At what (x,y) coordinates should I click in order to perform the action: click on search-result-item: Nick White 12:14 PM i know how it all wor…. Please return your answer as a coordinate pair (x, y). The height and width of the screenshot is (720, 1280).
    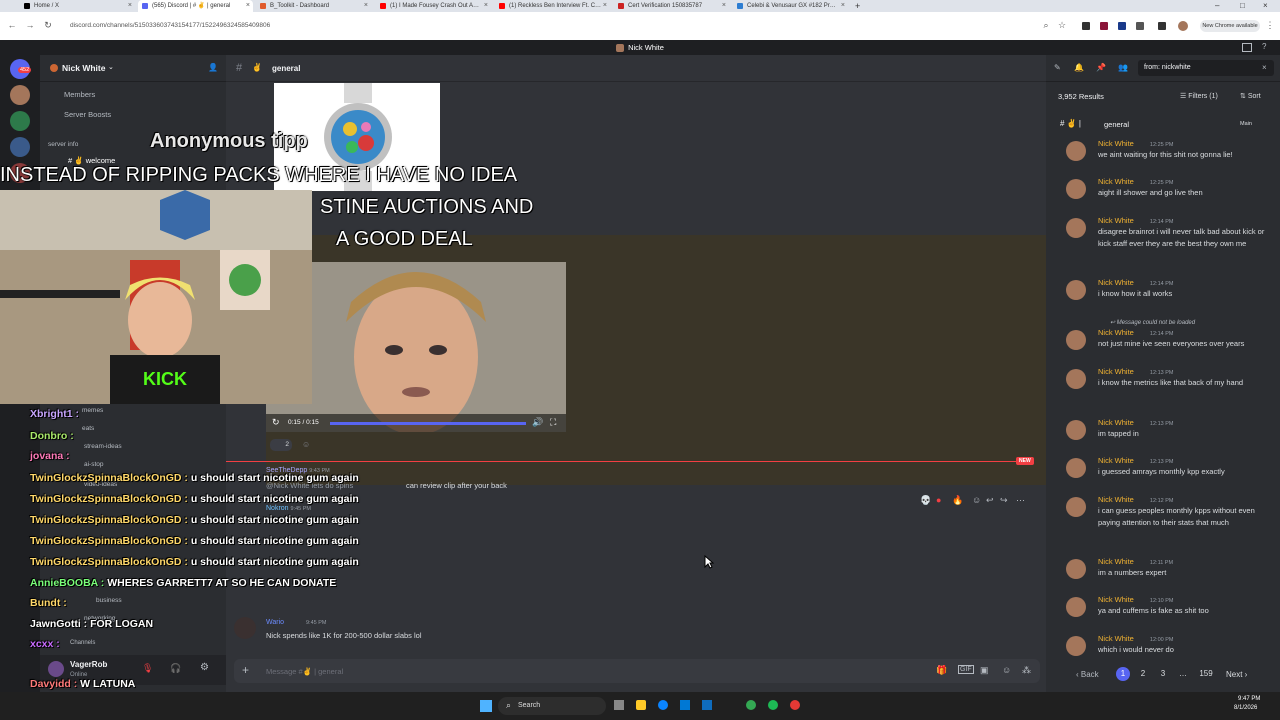
    Looking at the image, I should click on (1164, 295).